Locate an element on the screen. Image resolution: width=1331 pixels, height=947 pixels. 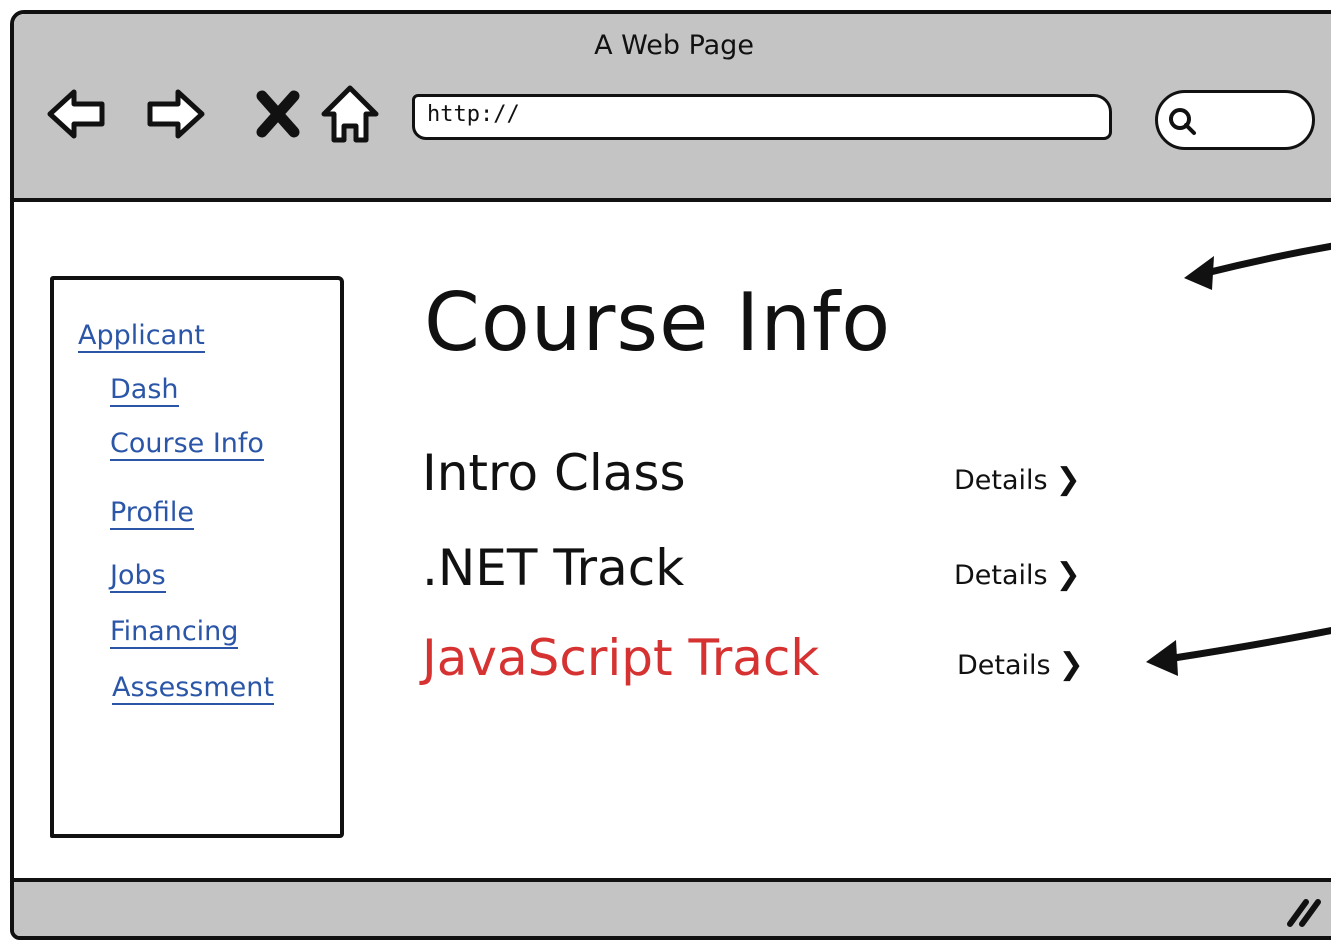
sidebar-item-financing: Financing is located at coordinates (174, 633).